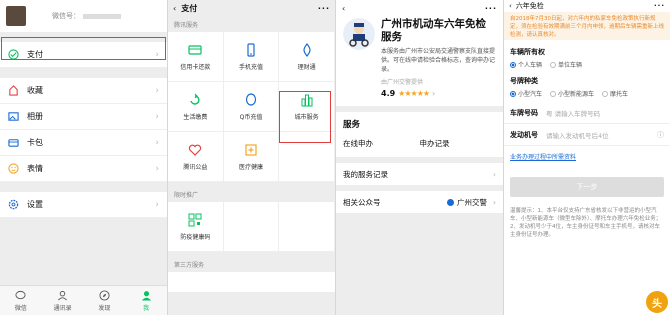  What do you see at coordinates (251, 117) in the screenshot?
I see `service-label: Q币充值` at bounding box center [251, 117].